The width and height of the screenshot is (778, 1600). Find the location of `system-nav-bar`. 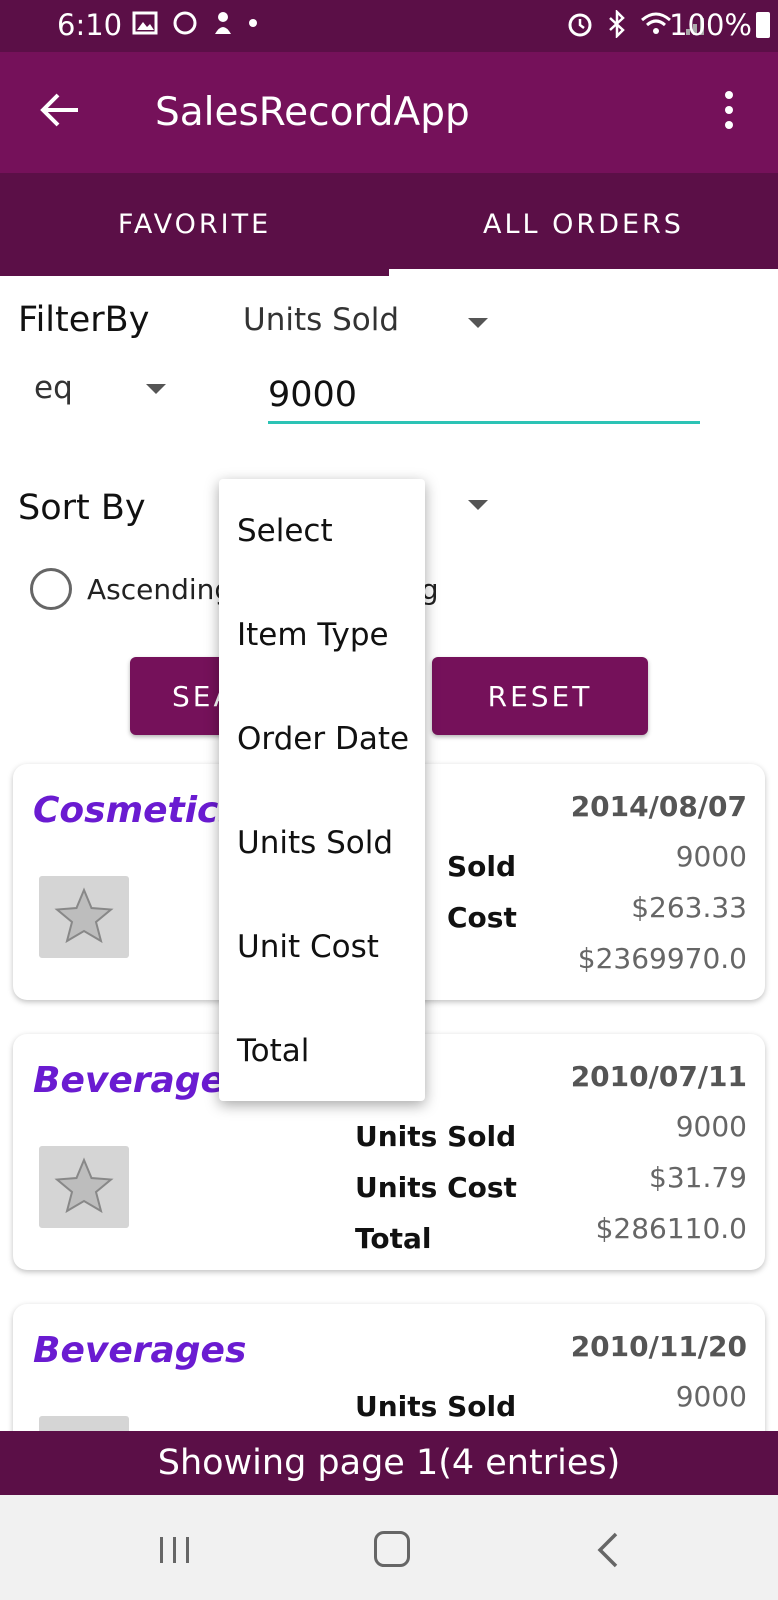

system-nav-bar is located at coordinates (389, 1547).